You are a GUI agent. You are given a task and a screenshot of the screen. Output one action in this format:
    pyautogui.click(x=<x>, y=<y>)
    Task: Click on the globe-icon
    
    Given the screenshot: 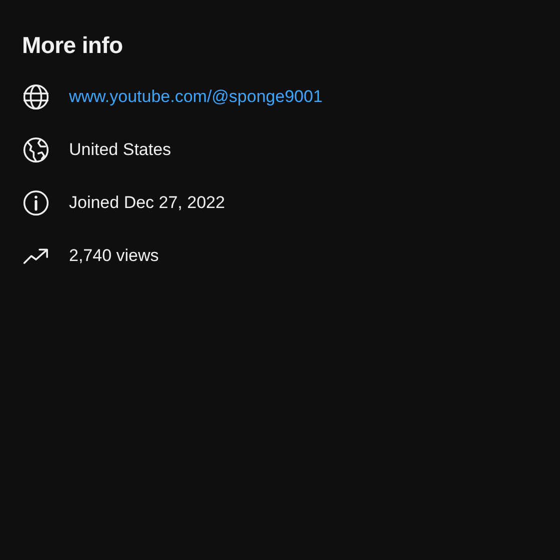 What is the action you would take?
    pyautogui.click(x=36, y=96)
    